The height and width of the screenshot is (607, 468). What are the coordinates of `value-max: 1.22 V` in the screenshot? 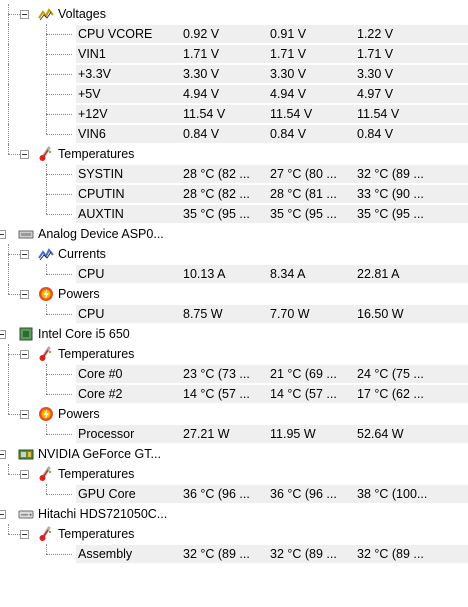 It's located at (375, 34).